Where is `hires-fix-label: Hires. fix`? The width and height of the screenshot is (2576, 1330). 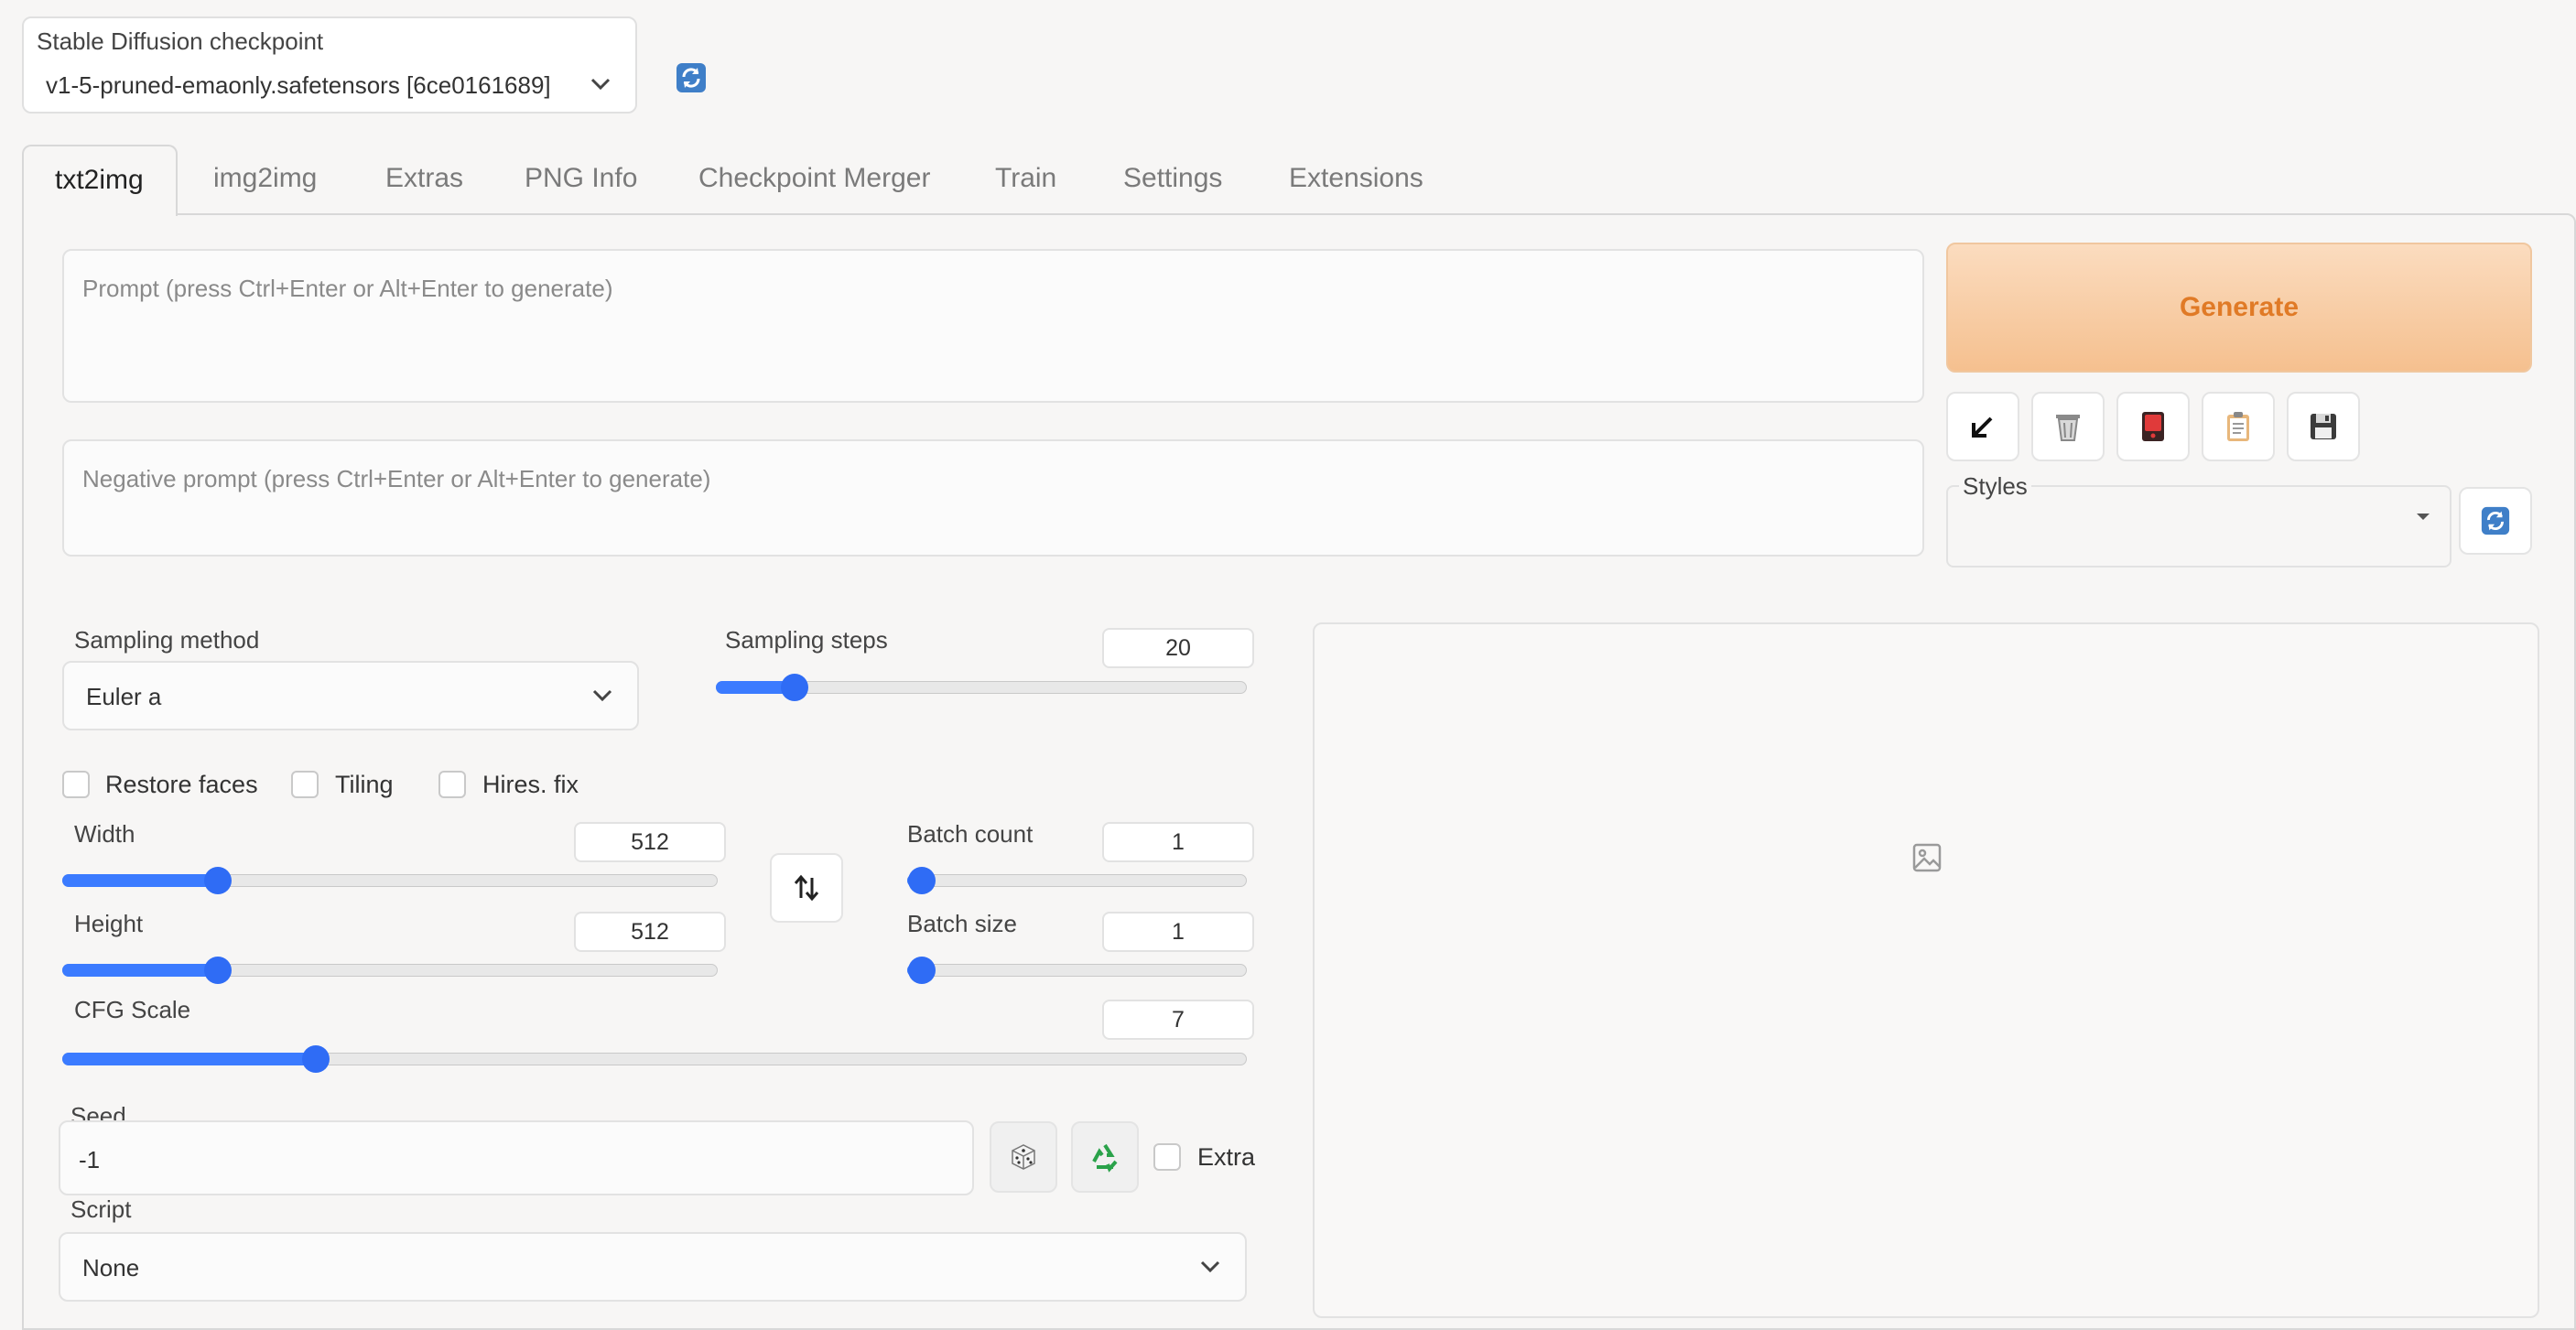 hires-fix-label: Hires. fix is located at coordinates (530, 784).